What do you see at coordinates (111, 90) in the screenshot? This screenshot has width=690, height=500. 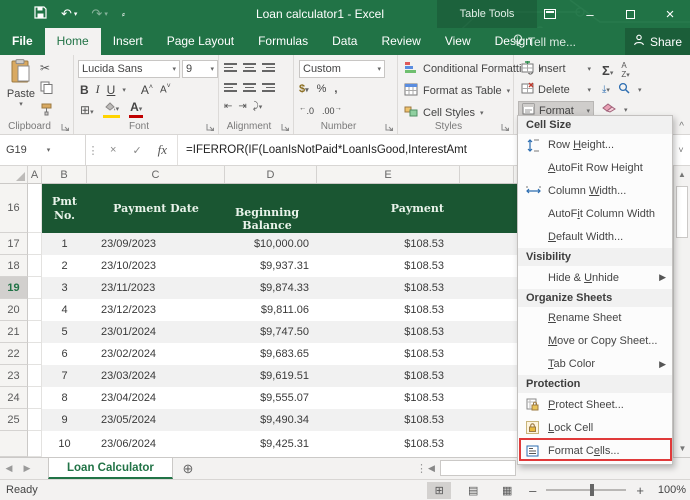 I see `underline-button: U` at bounding box center [111, 90].